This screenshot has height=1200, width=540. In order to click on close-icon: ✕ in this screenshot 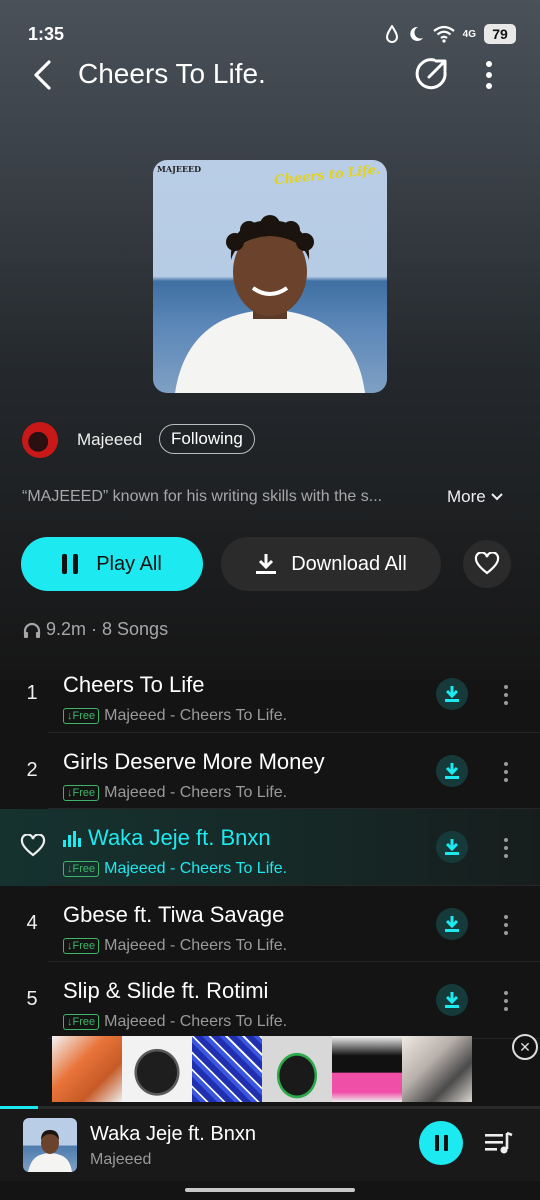, I will do `click(525, 1047)`.